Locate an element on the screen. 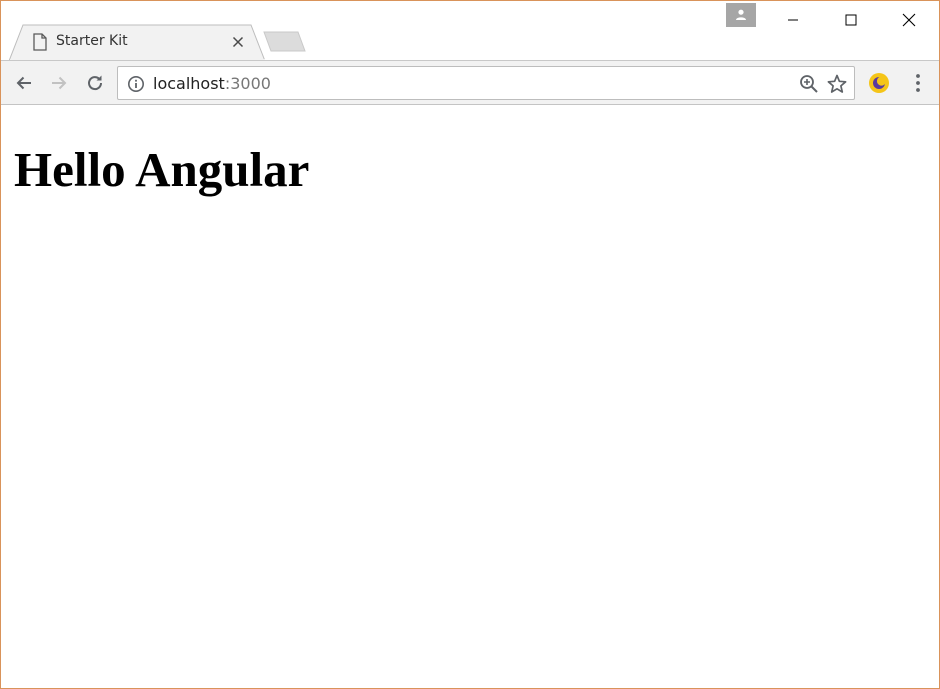 The height and width of the screenshot is (689, 940). url-host: localhost is located at coordinates (189, 83).